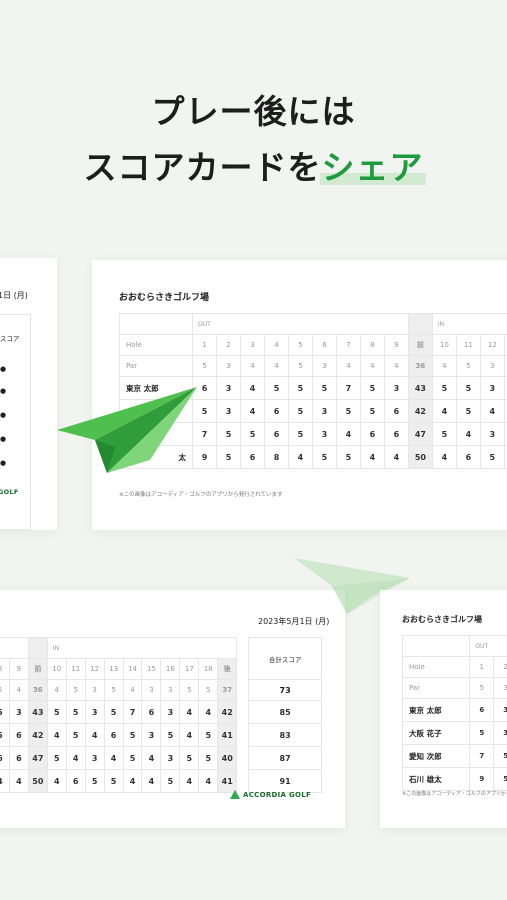  What do you see at coordinates (161, 758) in the screenshot?
I see `table-row: 66 47 543 454 355 40 87` at bounding box center [161, 758].